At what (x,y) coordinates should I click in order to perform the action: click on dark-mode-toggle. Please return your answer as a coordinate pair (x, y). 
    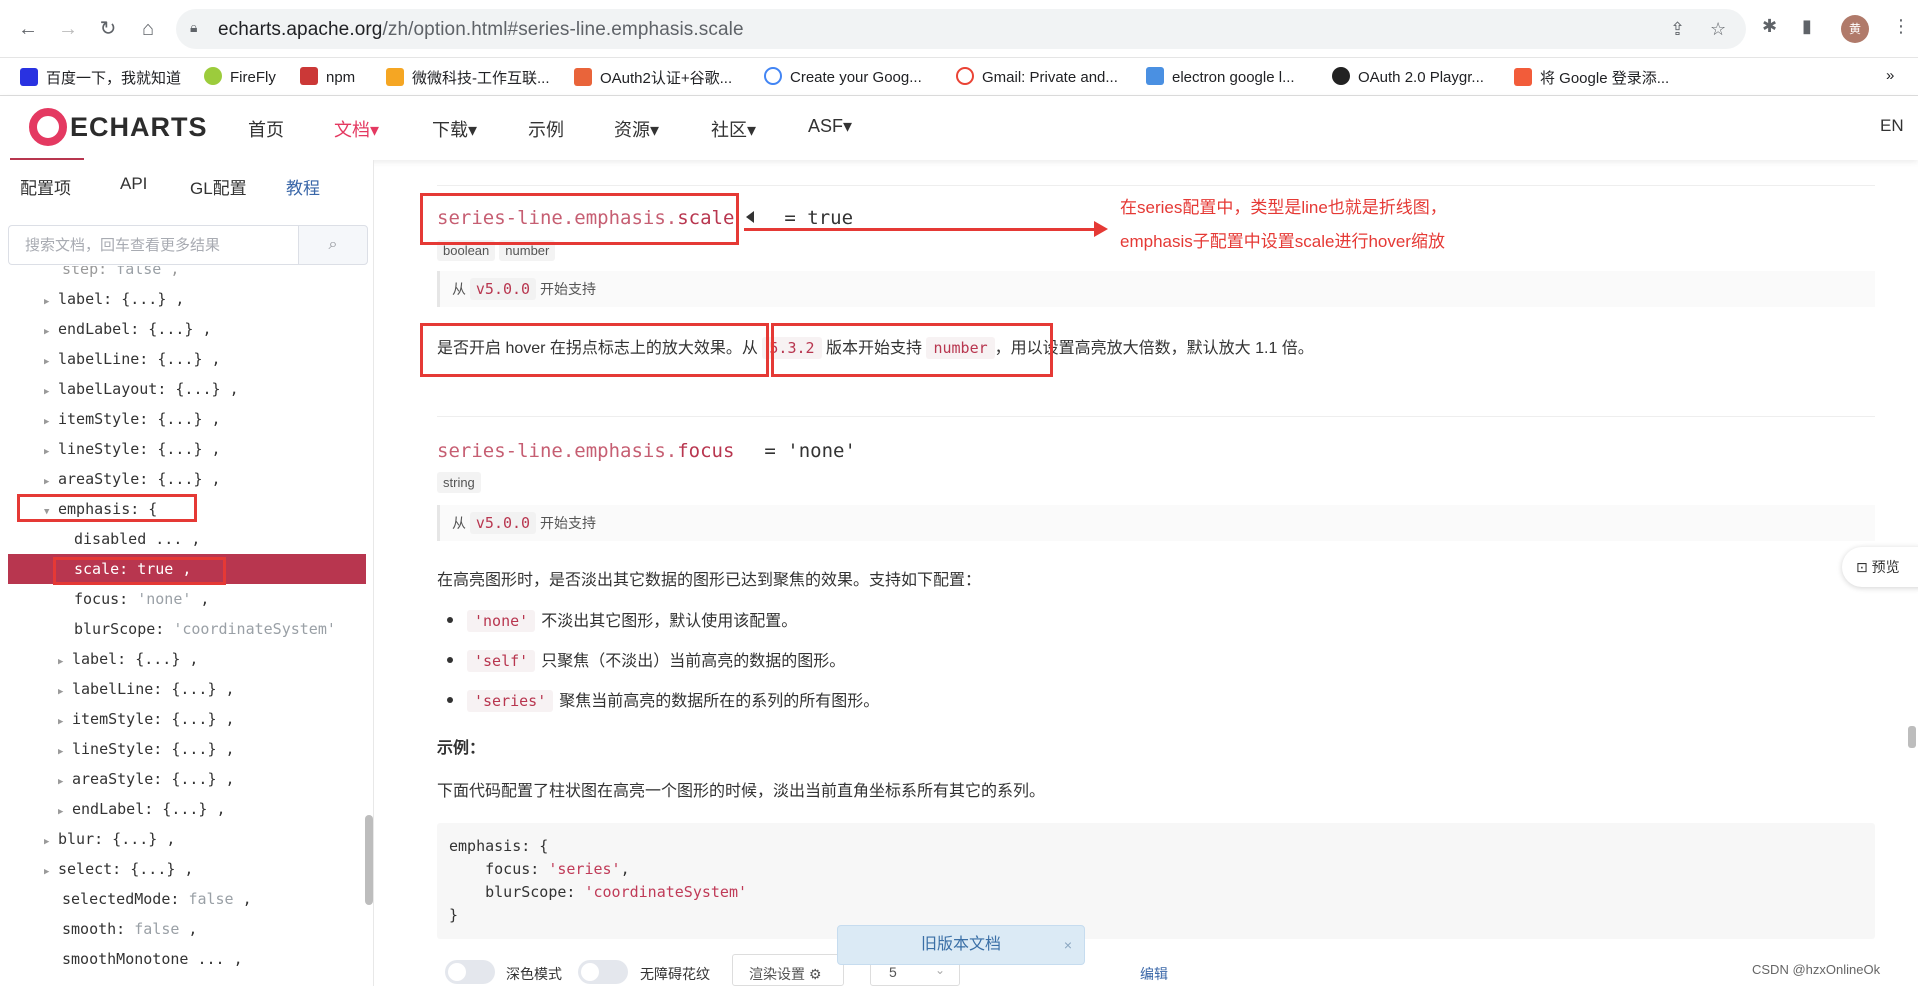
    Looking at the image, I should click on (470, 972).